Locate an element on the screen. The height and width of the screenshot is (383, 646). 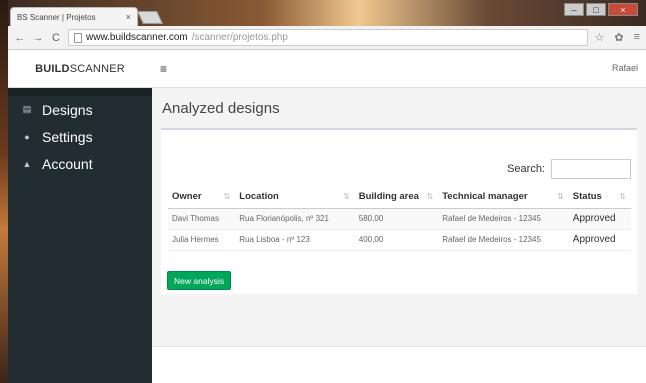
new-tab-button is located at coordinates (150, 17).